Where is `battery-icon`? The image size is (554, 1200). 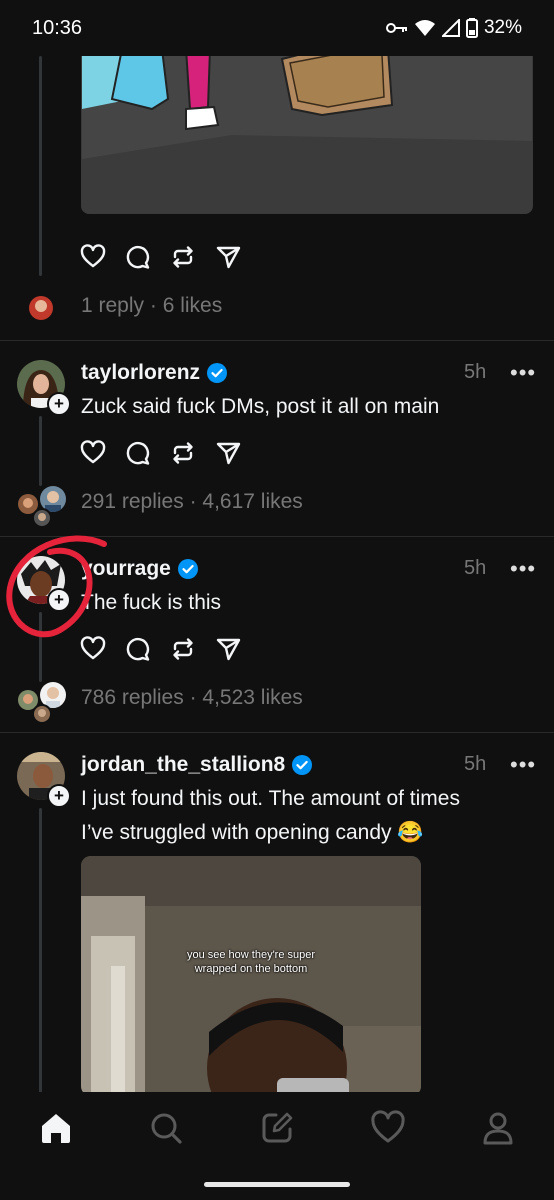
battery-icon is located at coordinates (471, 28).